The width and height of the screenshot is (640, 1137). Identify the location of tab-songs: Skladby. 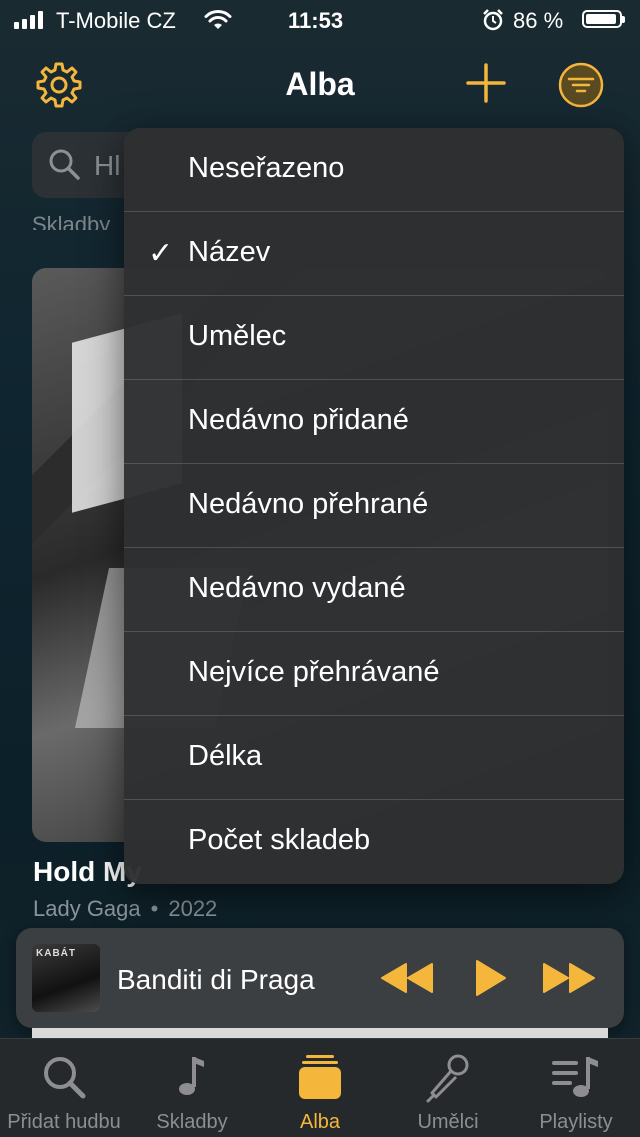
(192, 1088).